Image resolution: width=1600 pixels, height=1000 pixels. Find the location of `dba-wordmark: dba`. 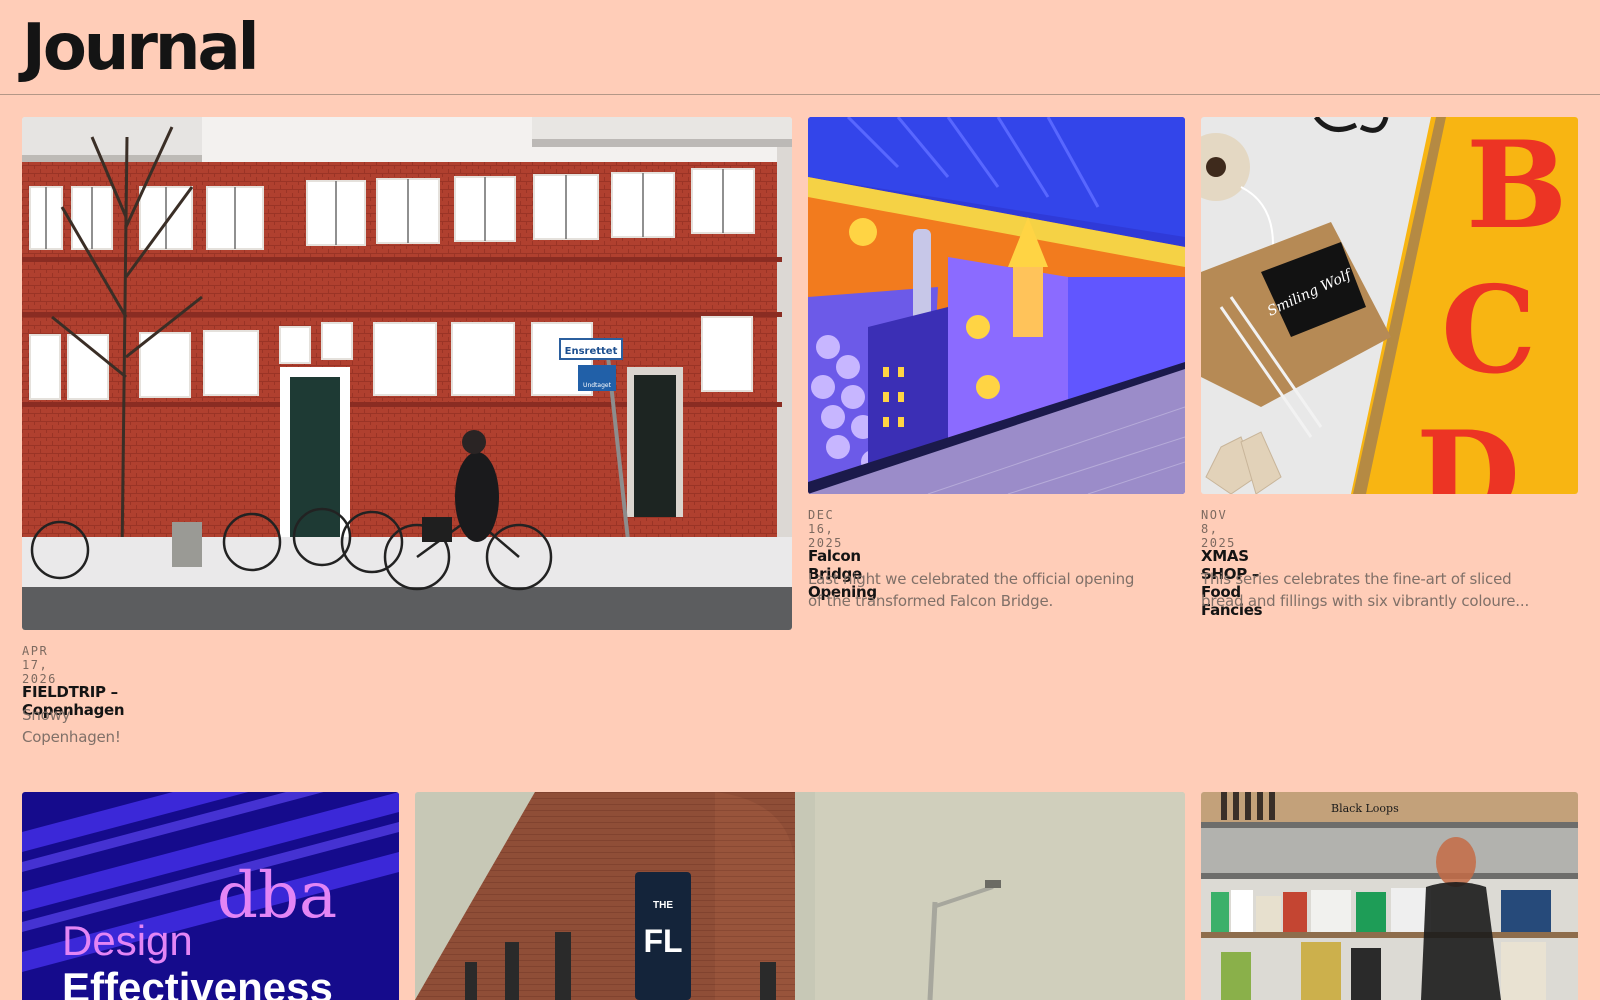

dba-wordmark: dba is located at coordinates (277, 896).